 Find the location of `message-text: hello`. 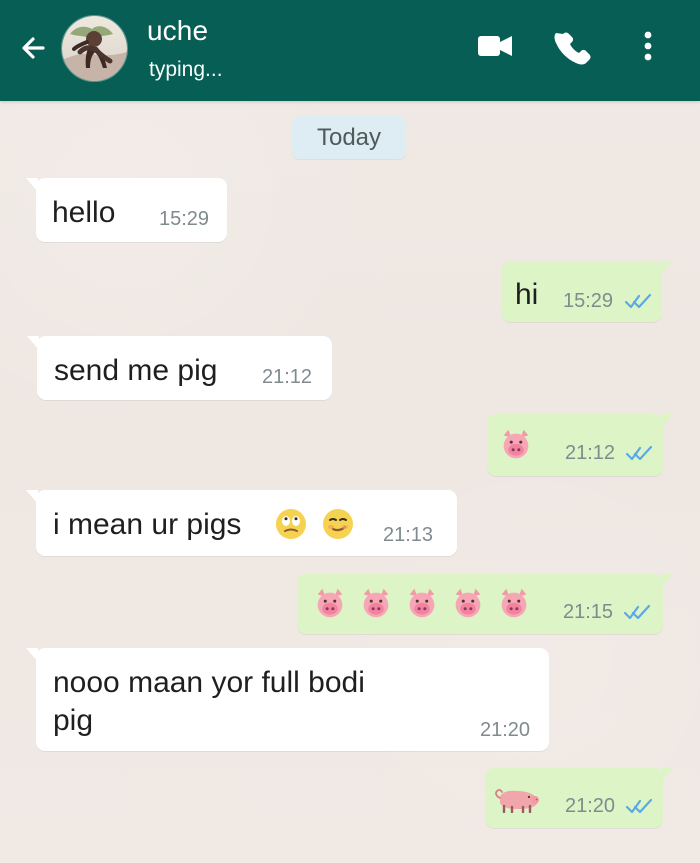

message-text: hello is located at coordinates (84, 212).